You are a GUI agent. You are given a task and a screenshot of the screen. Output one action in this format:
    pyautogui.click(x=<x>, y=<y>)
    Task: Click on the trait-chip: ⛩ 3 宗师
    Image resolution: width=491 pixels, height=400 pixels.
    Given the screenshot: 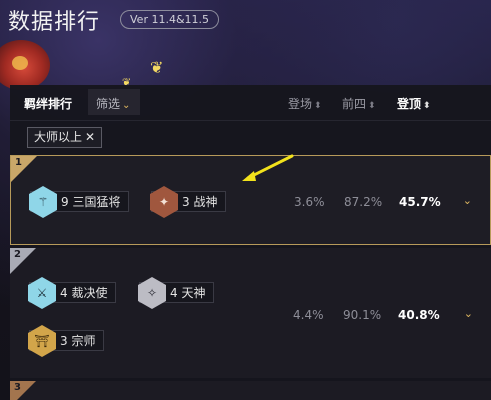 What is the action you would take?
    pyautogui.click(x=66, y=341)
    